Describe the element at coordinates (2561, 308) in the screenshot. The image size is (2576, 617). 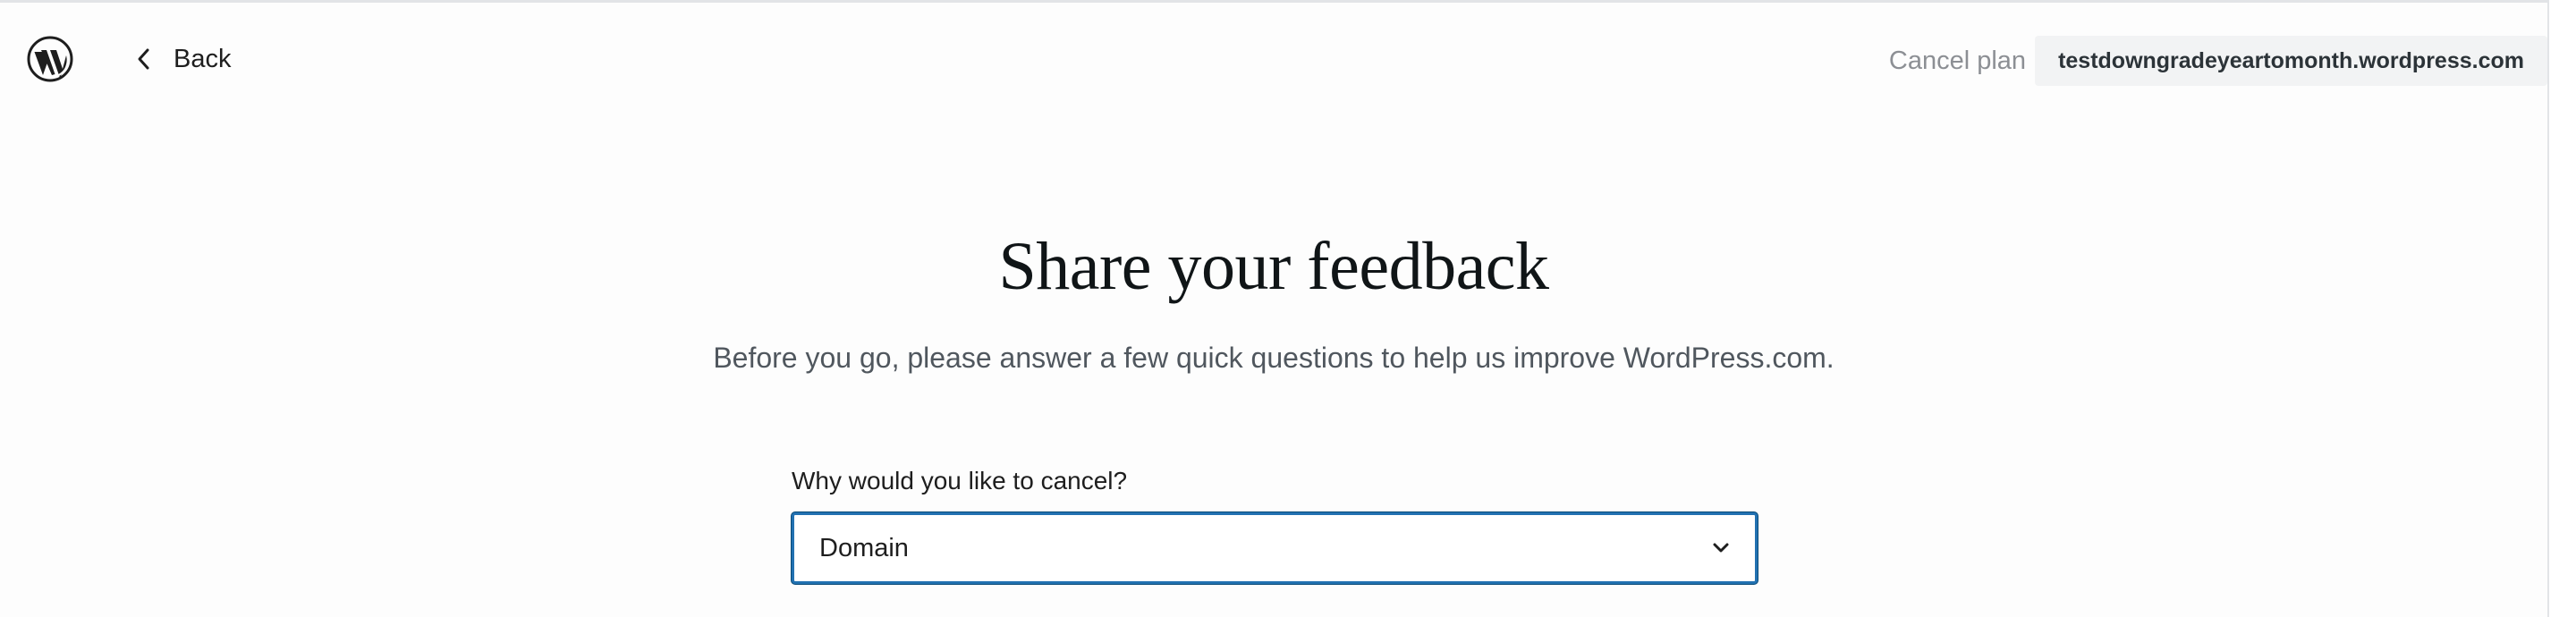
I see `scrollbar` at that location.